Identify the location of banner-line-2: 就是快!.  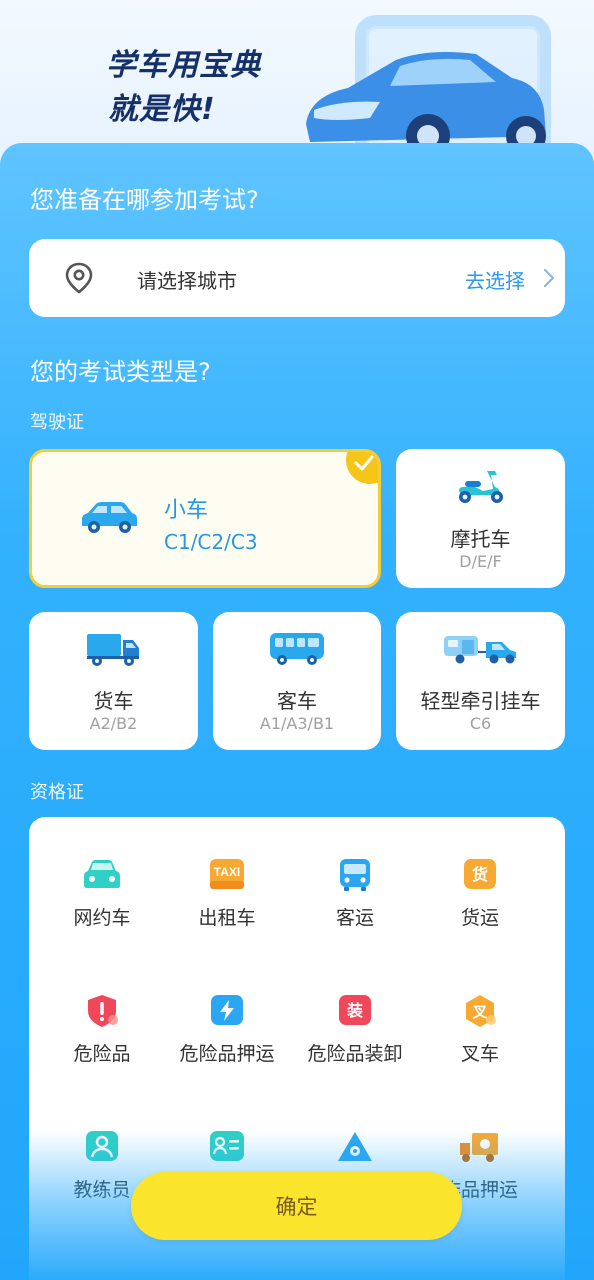
(162, 109).